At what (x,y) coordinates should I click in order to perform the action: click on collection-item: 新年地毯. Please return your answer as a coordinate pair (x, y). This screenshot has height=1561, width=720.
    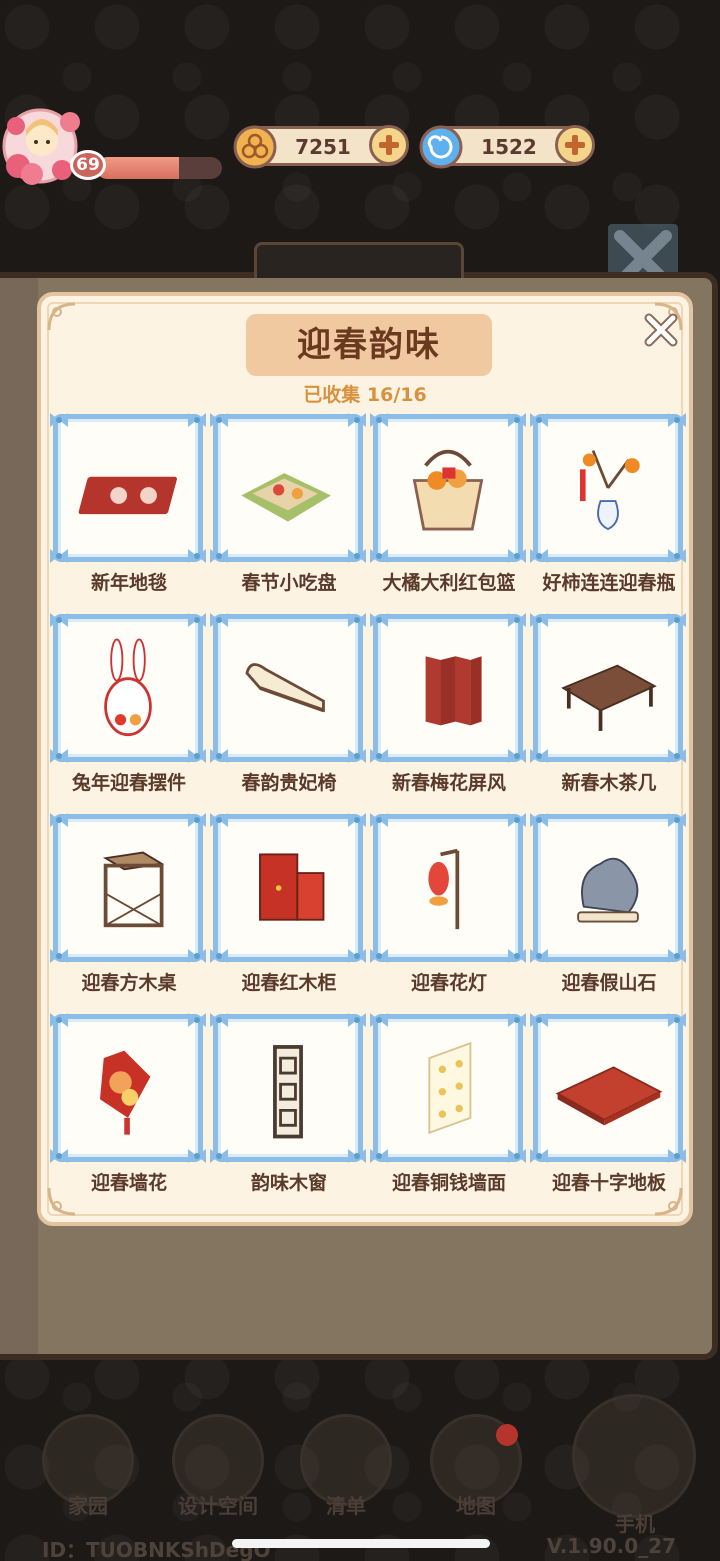
    Looking at the image, I should click on (129, 510).